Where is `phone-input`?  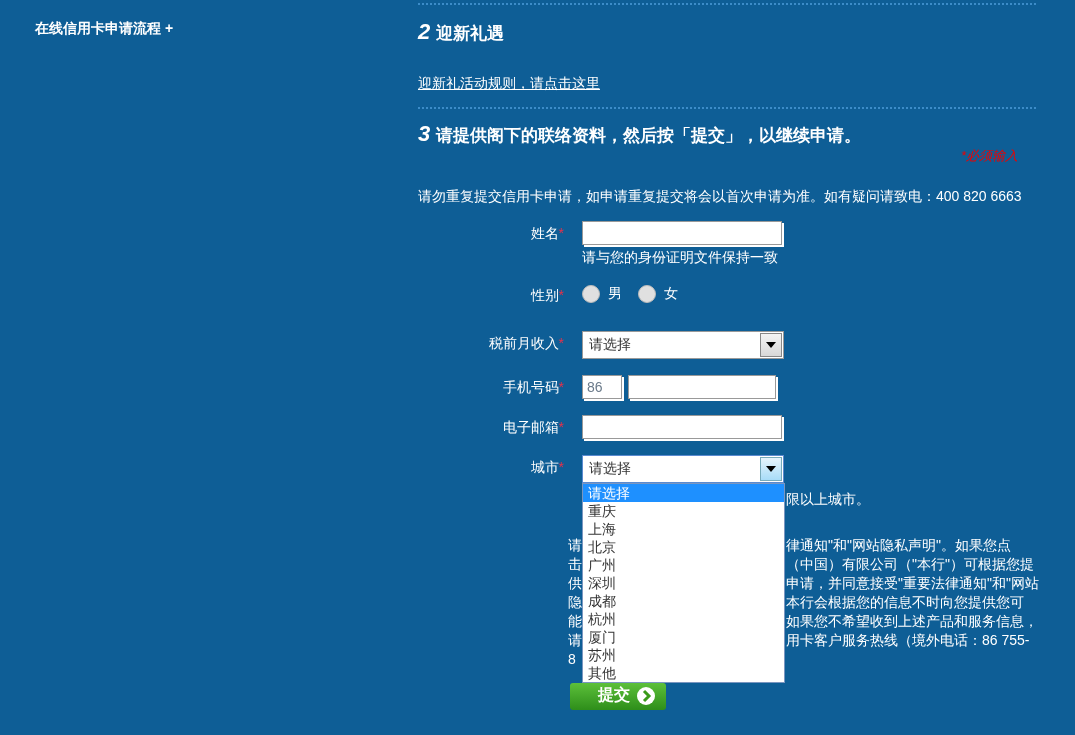
phone-input is located at coordinates (702, 387).